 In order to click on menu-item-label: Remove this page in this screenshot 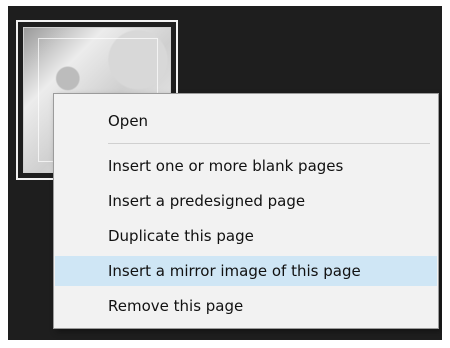, I will do `click(176, 306)`.